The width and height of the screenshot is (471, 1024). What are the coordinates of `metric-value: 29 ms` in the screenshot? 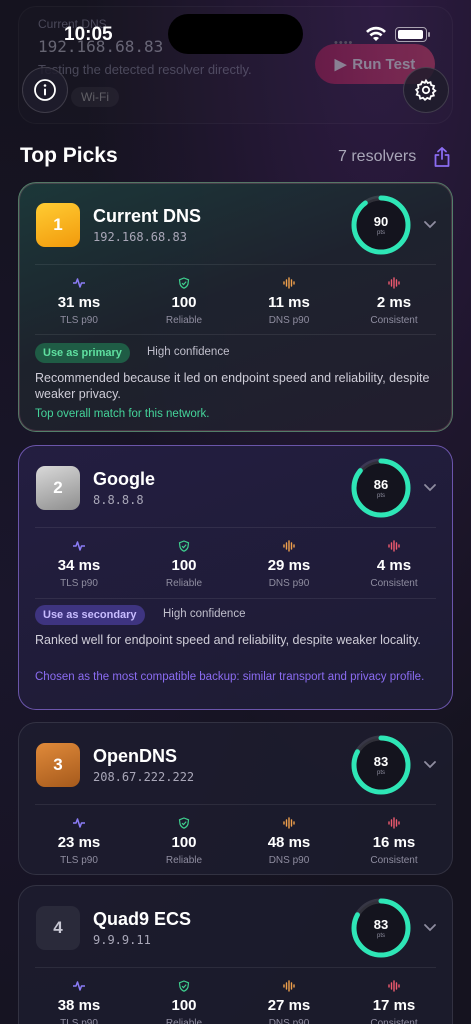 It's located at (289, 565).